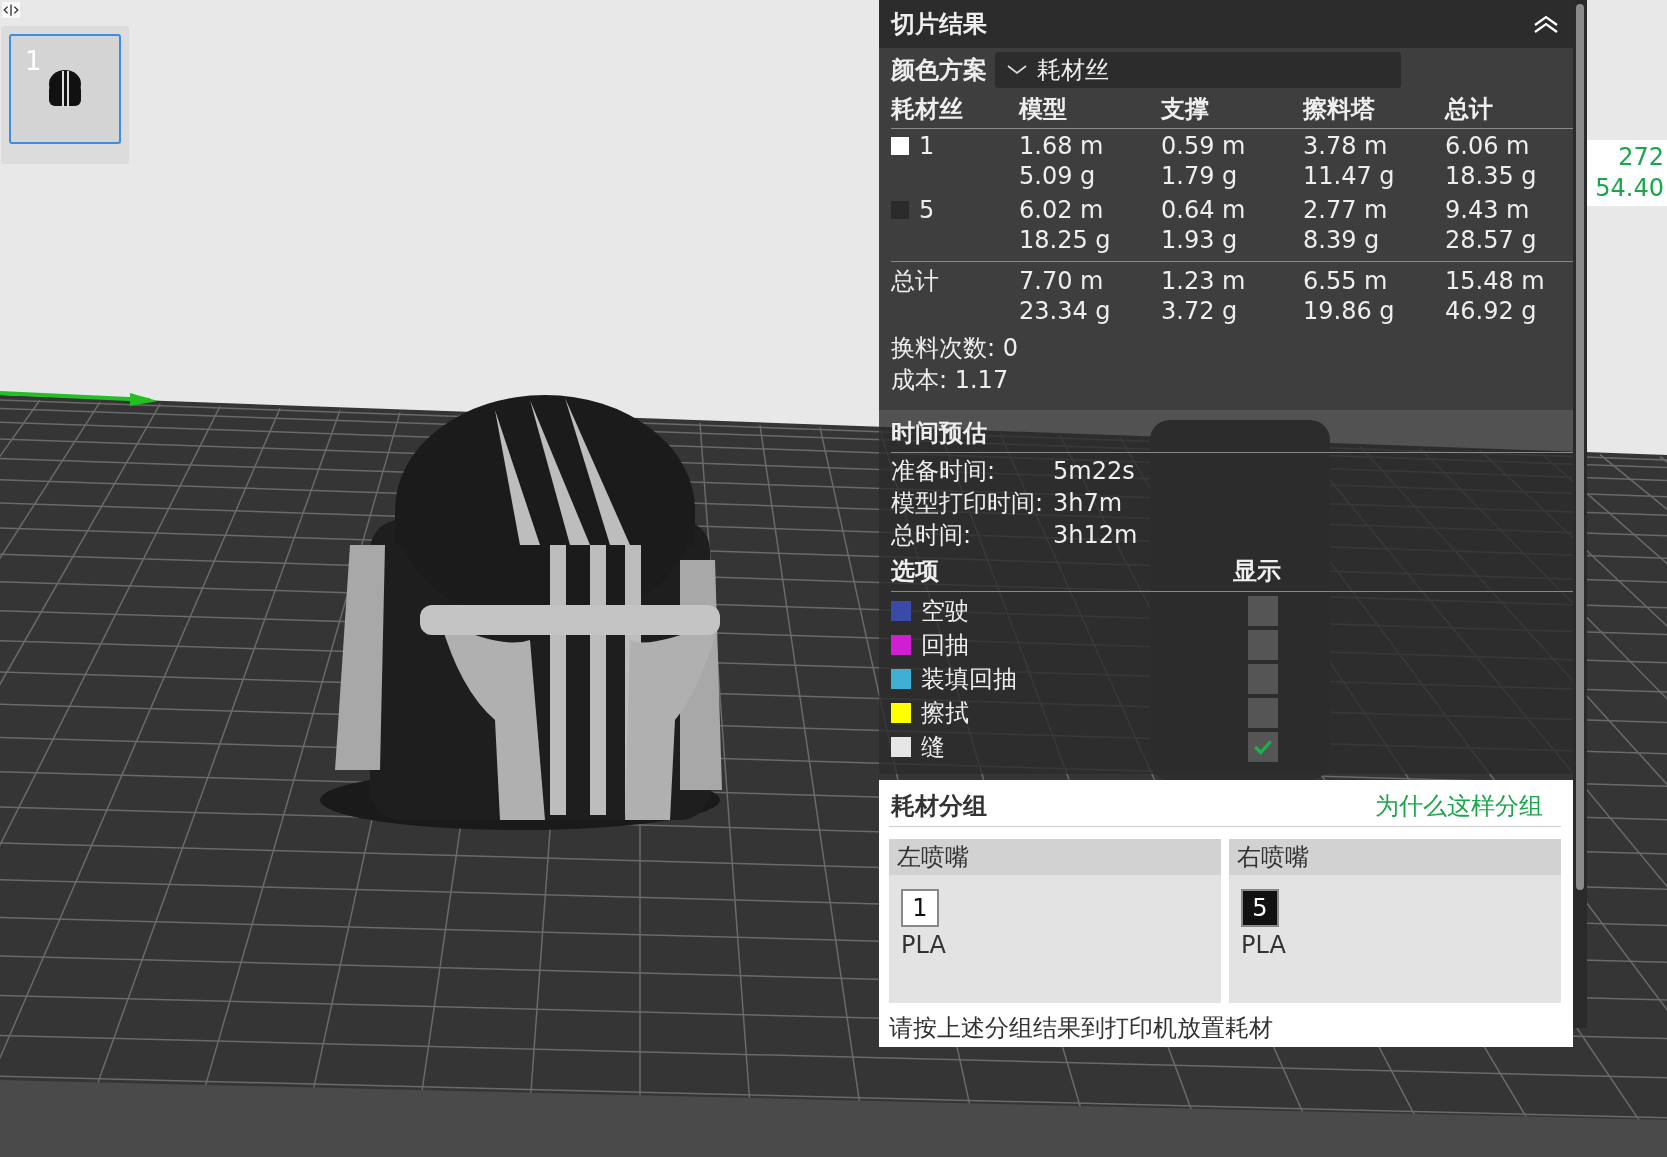 The image size is (1667, 1157). Describe the element at coordinates (1204, 225) in the screenshot. I see `table-cell-text: 0.64 m 1.93 g` at that location.